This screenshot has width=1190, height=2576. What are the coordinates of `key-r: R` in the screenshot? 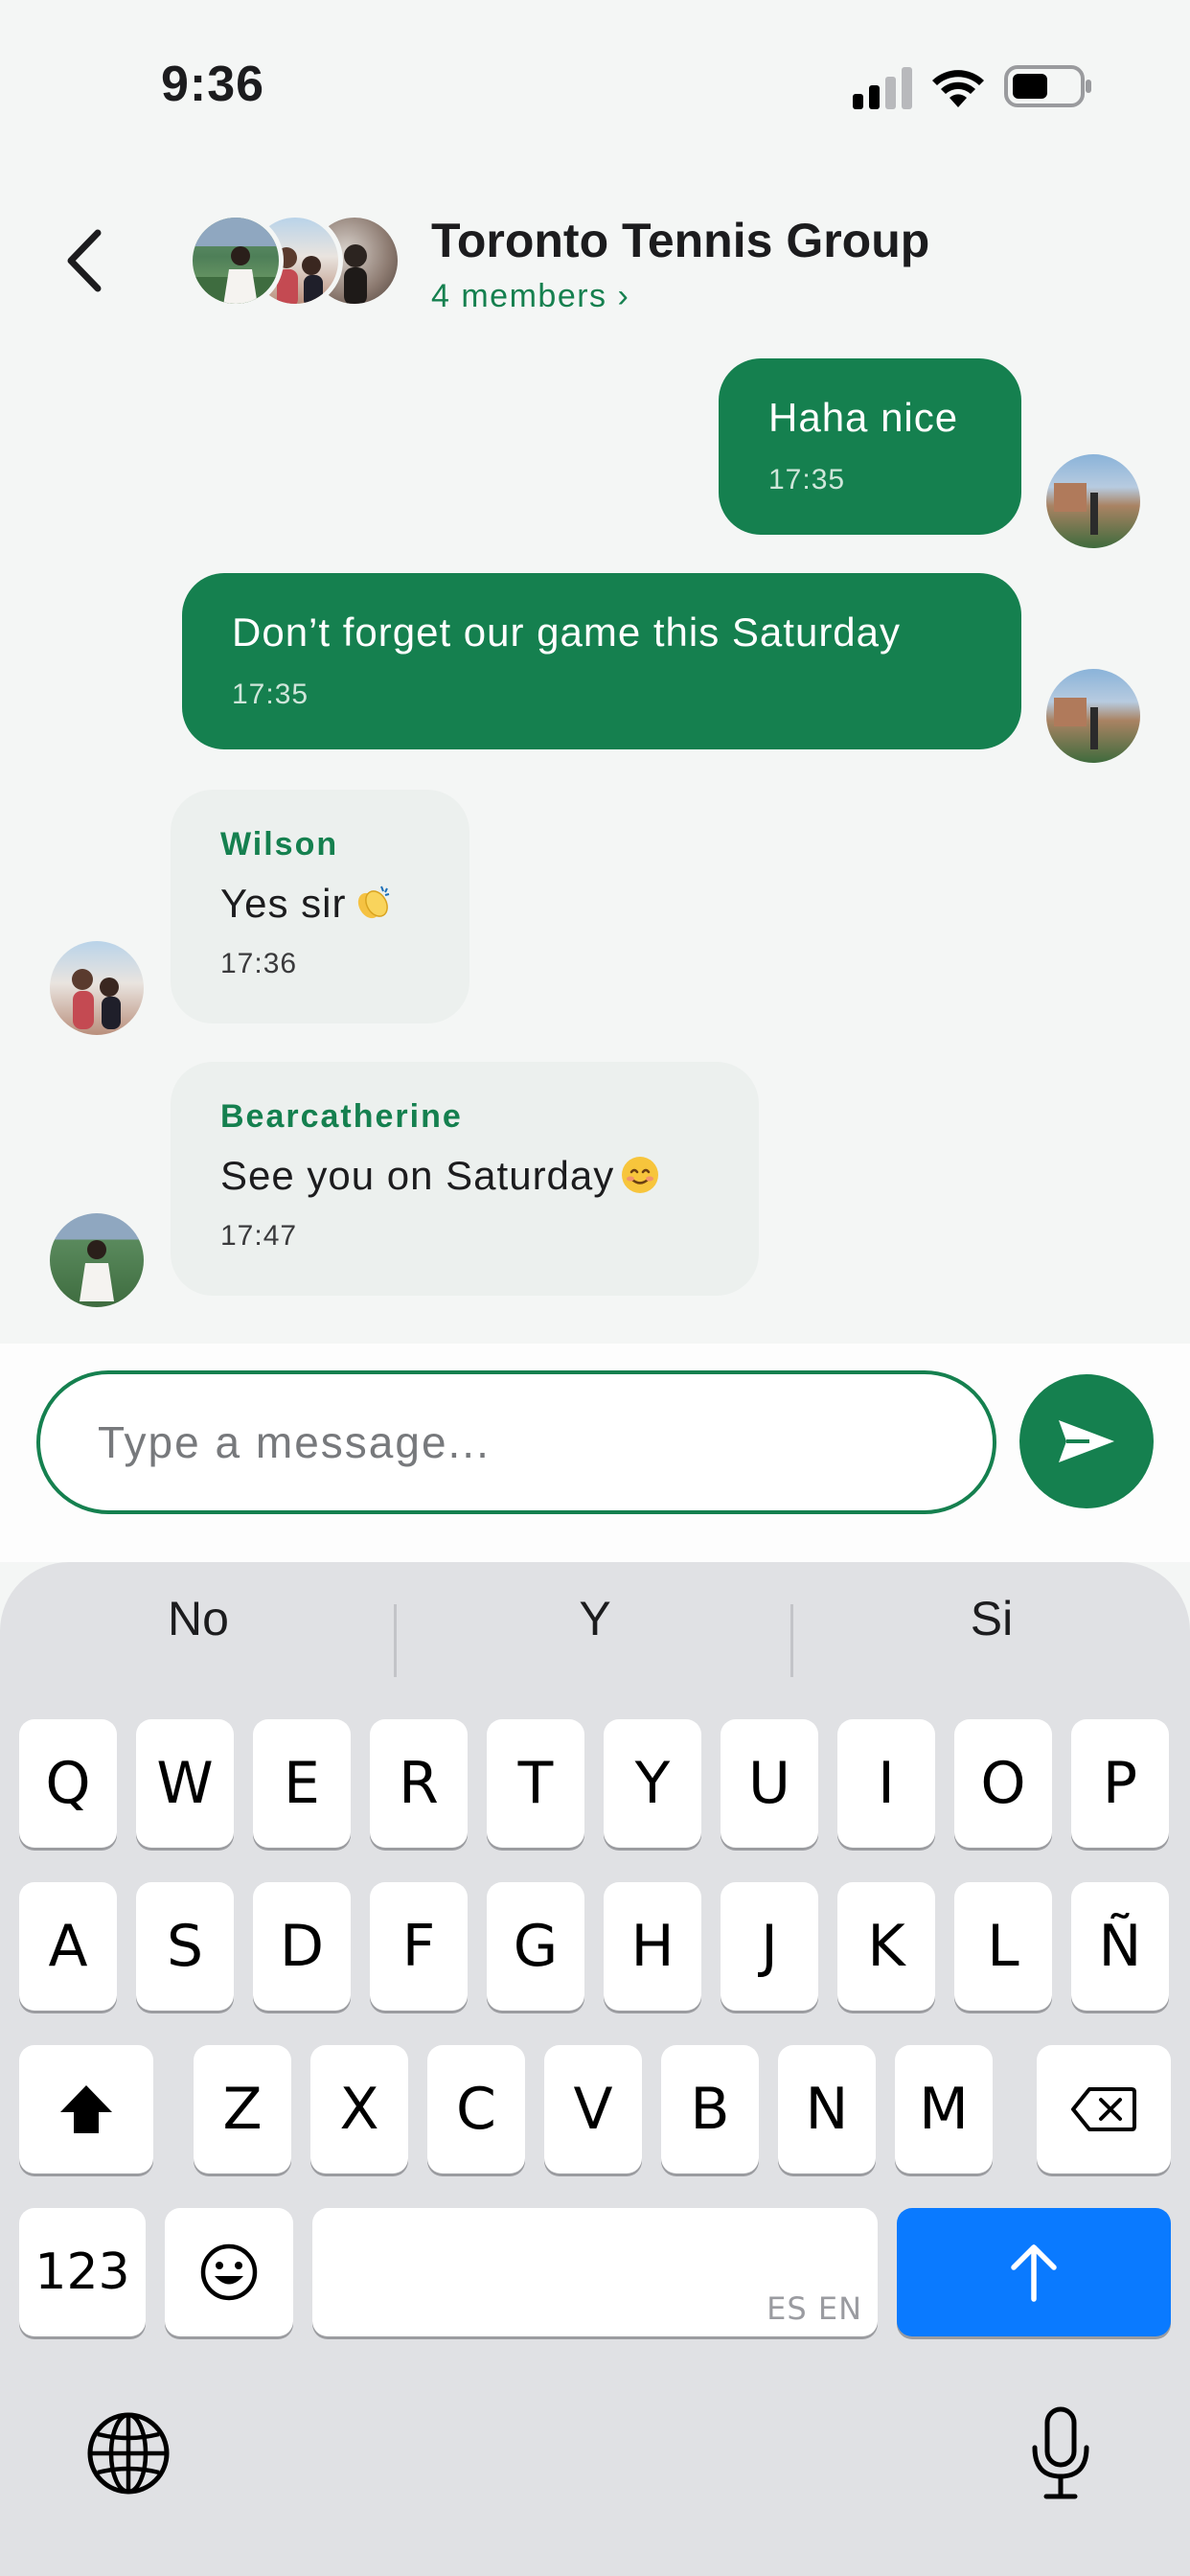 It's located at (419, 1783).